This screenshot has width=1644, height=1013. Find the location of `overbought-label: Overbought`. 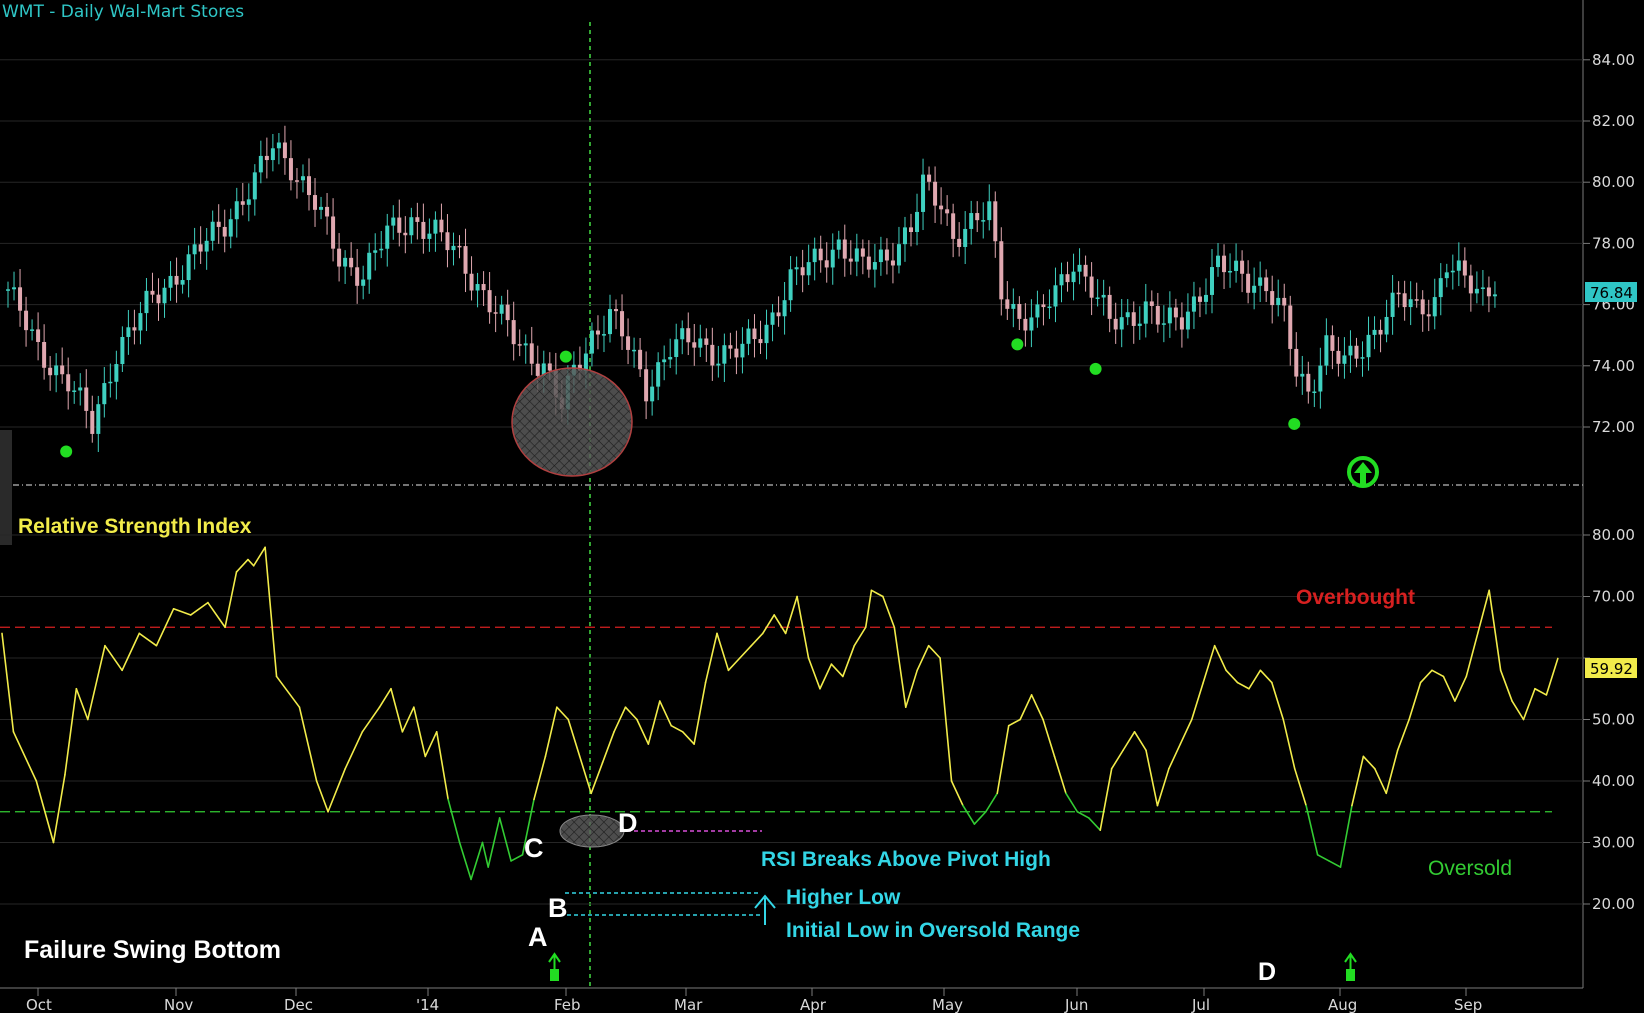

overbought-label: Overbought is located at coordinates (1355, 597).